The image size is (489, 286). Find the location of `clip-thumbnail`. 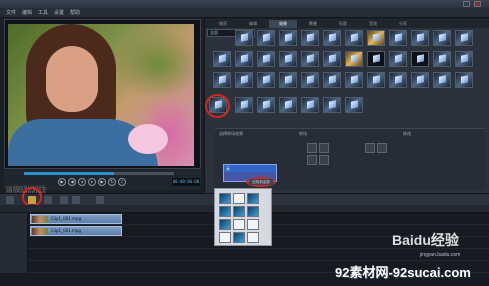

clip-thumbnail is located at coordinates (40, 219).